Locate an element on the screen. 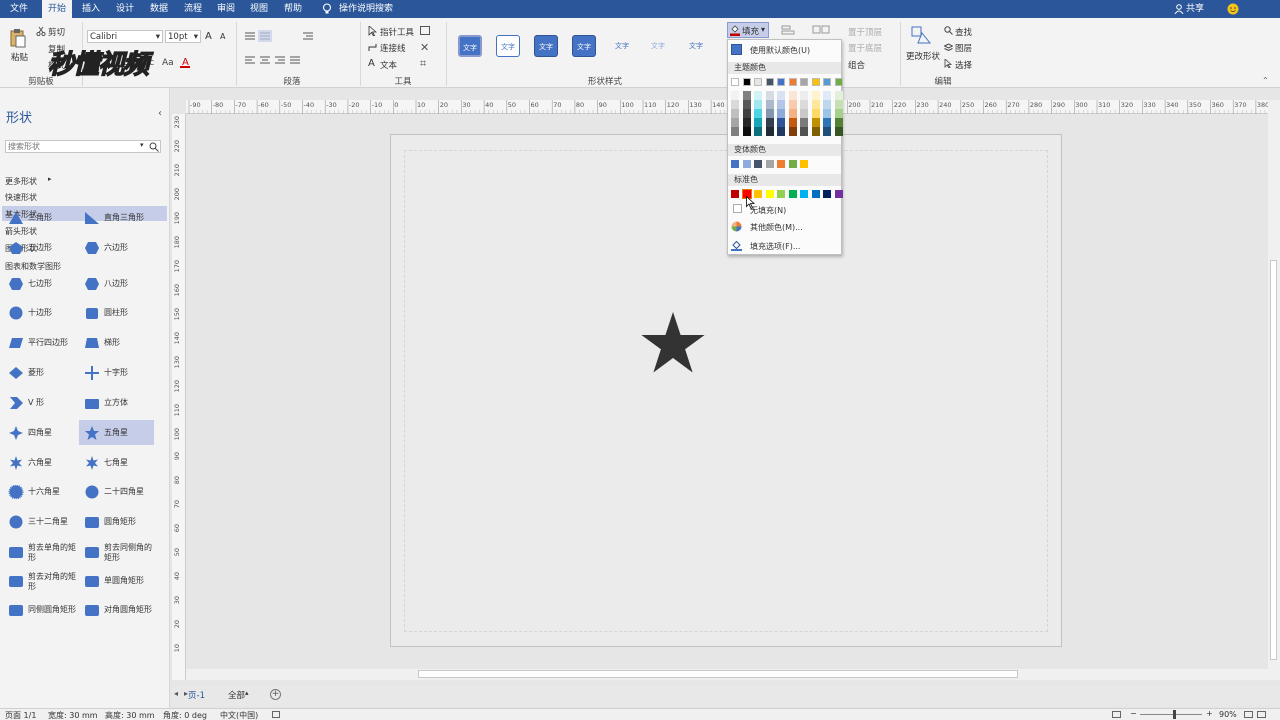 The width and height of the screenshot is (1280, 720). shape-dia-icon is located at coordinates (16, 373).